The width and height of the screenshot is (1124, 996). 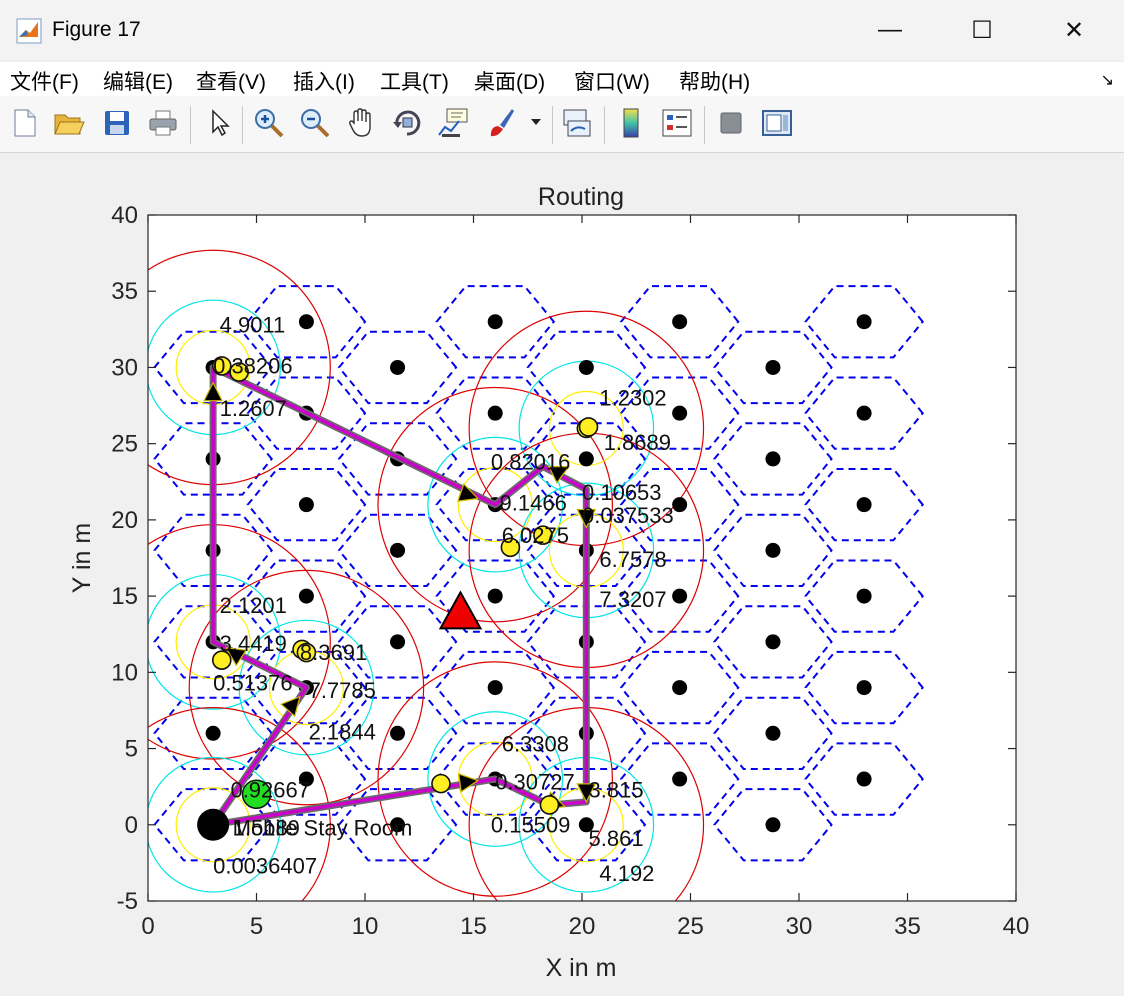 What do you see at coordinates (677, 123) in the screenshot?
I see `legend-icon` at bounding box center [677, 123].